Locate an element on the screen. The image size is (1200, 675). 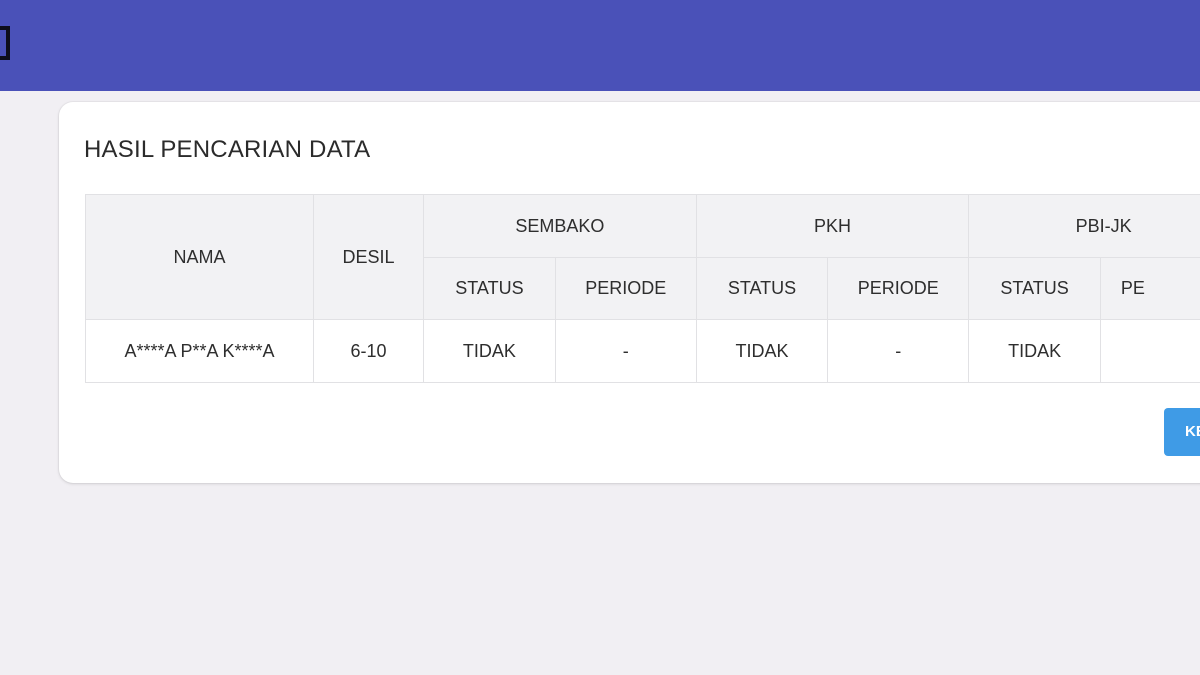
subheader-pkh-status: STATUS is located at coordinates (762, 288).